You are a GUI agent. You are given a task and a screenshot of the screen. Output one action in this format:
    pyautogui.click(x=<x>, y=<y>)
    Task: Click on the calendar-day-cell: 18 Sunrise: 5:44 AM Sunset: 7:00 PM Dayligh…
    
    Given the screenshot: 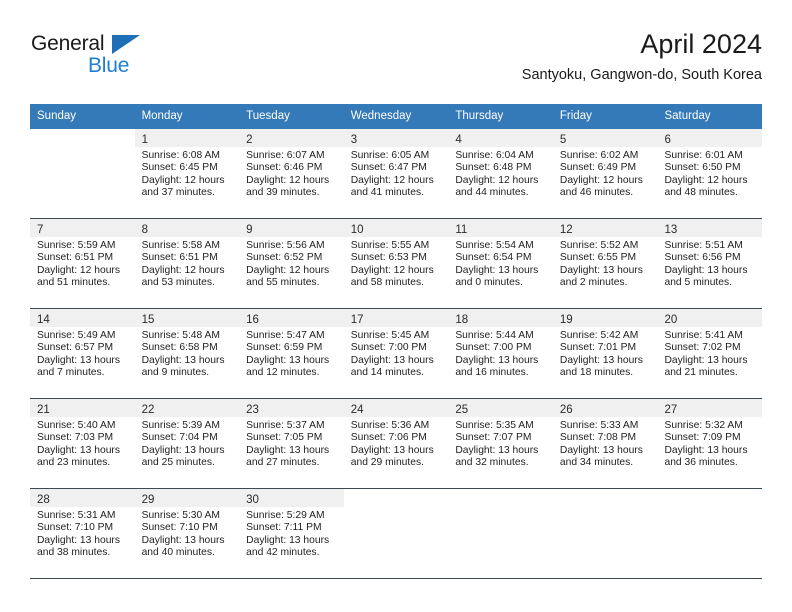 What is the action you would take?
    pyautogui.click(x=500, y=353)
    